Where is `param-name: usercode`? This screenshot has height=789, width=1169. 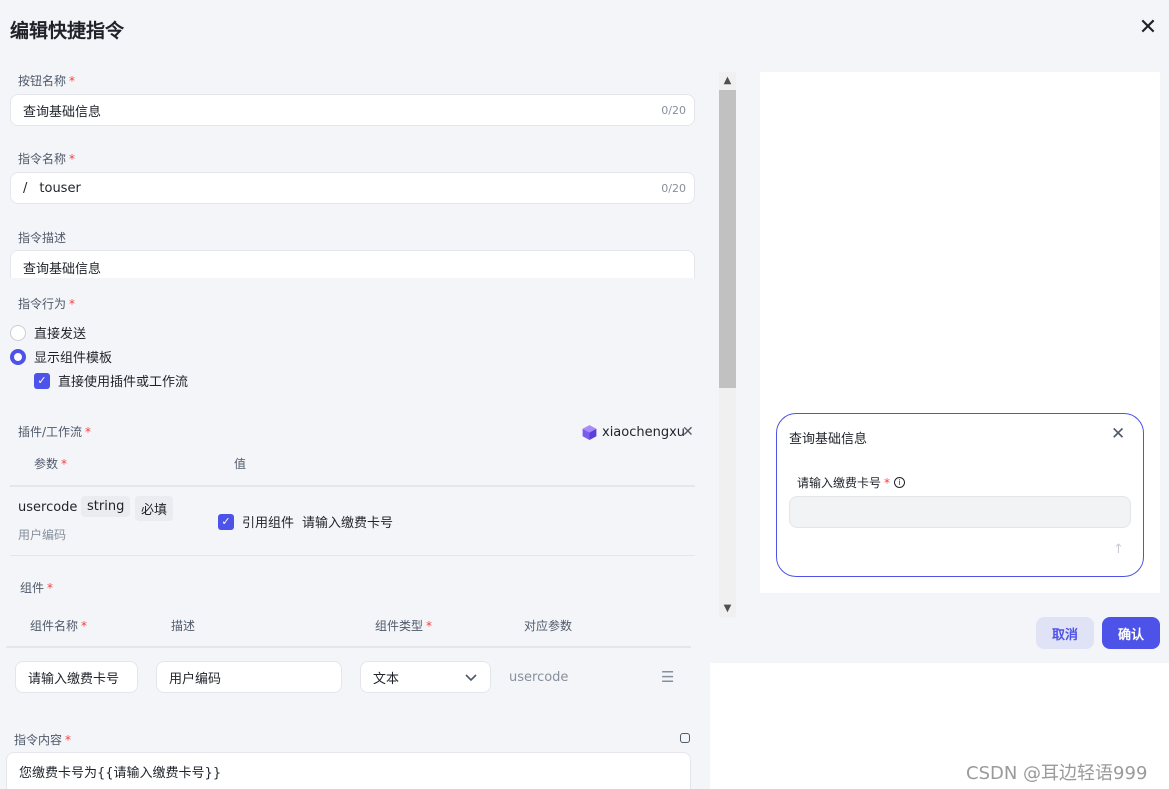
param-name: usercode is located at coordinates (48, 507).